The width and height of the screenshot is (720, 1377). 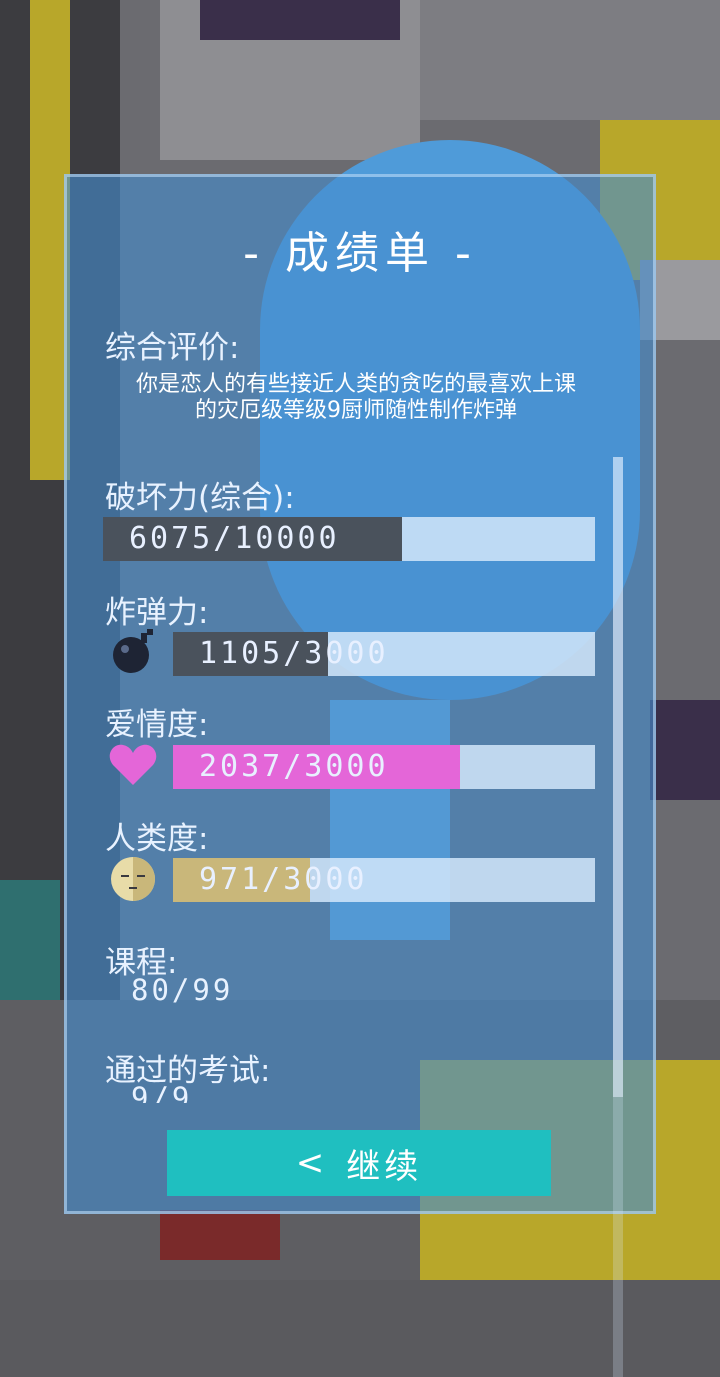 I want to click on bomb-icon, so click(x=133, y=651).